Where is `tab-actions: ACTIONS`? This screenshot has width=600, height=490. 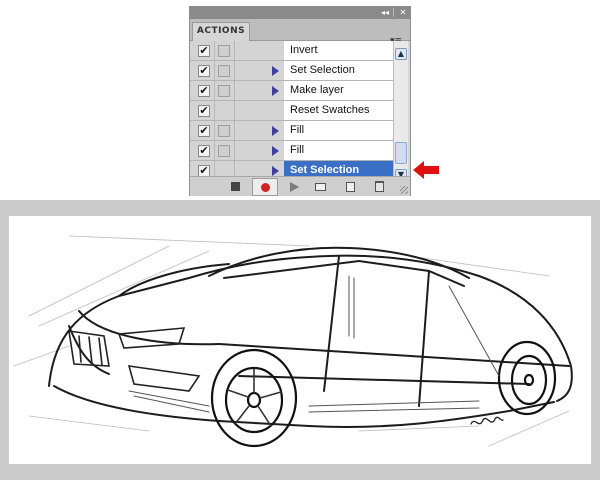 tab-actions: ACTIONS is located at coordinates (221, 31).